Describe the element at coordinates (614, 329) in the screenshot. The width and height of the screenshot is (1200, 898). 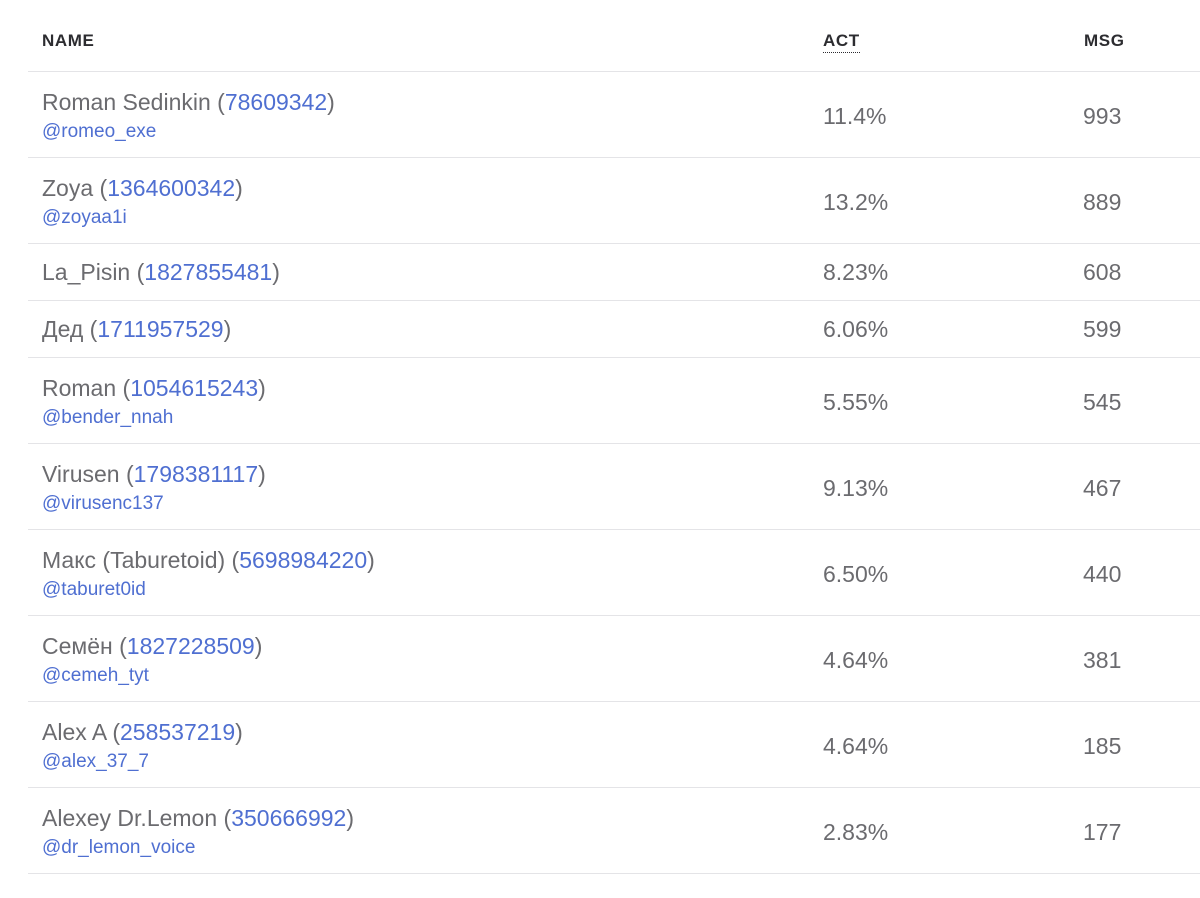
I see `table-row: Дед (1711957529) 6.06% 599` at that location.